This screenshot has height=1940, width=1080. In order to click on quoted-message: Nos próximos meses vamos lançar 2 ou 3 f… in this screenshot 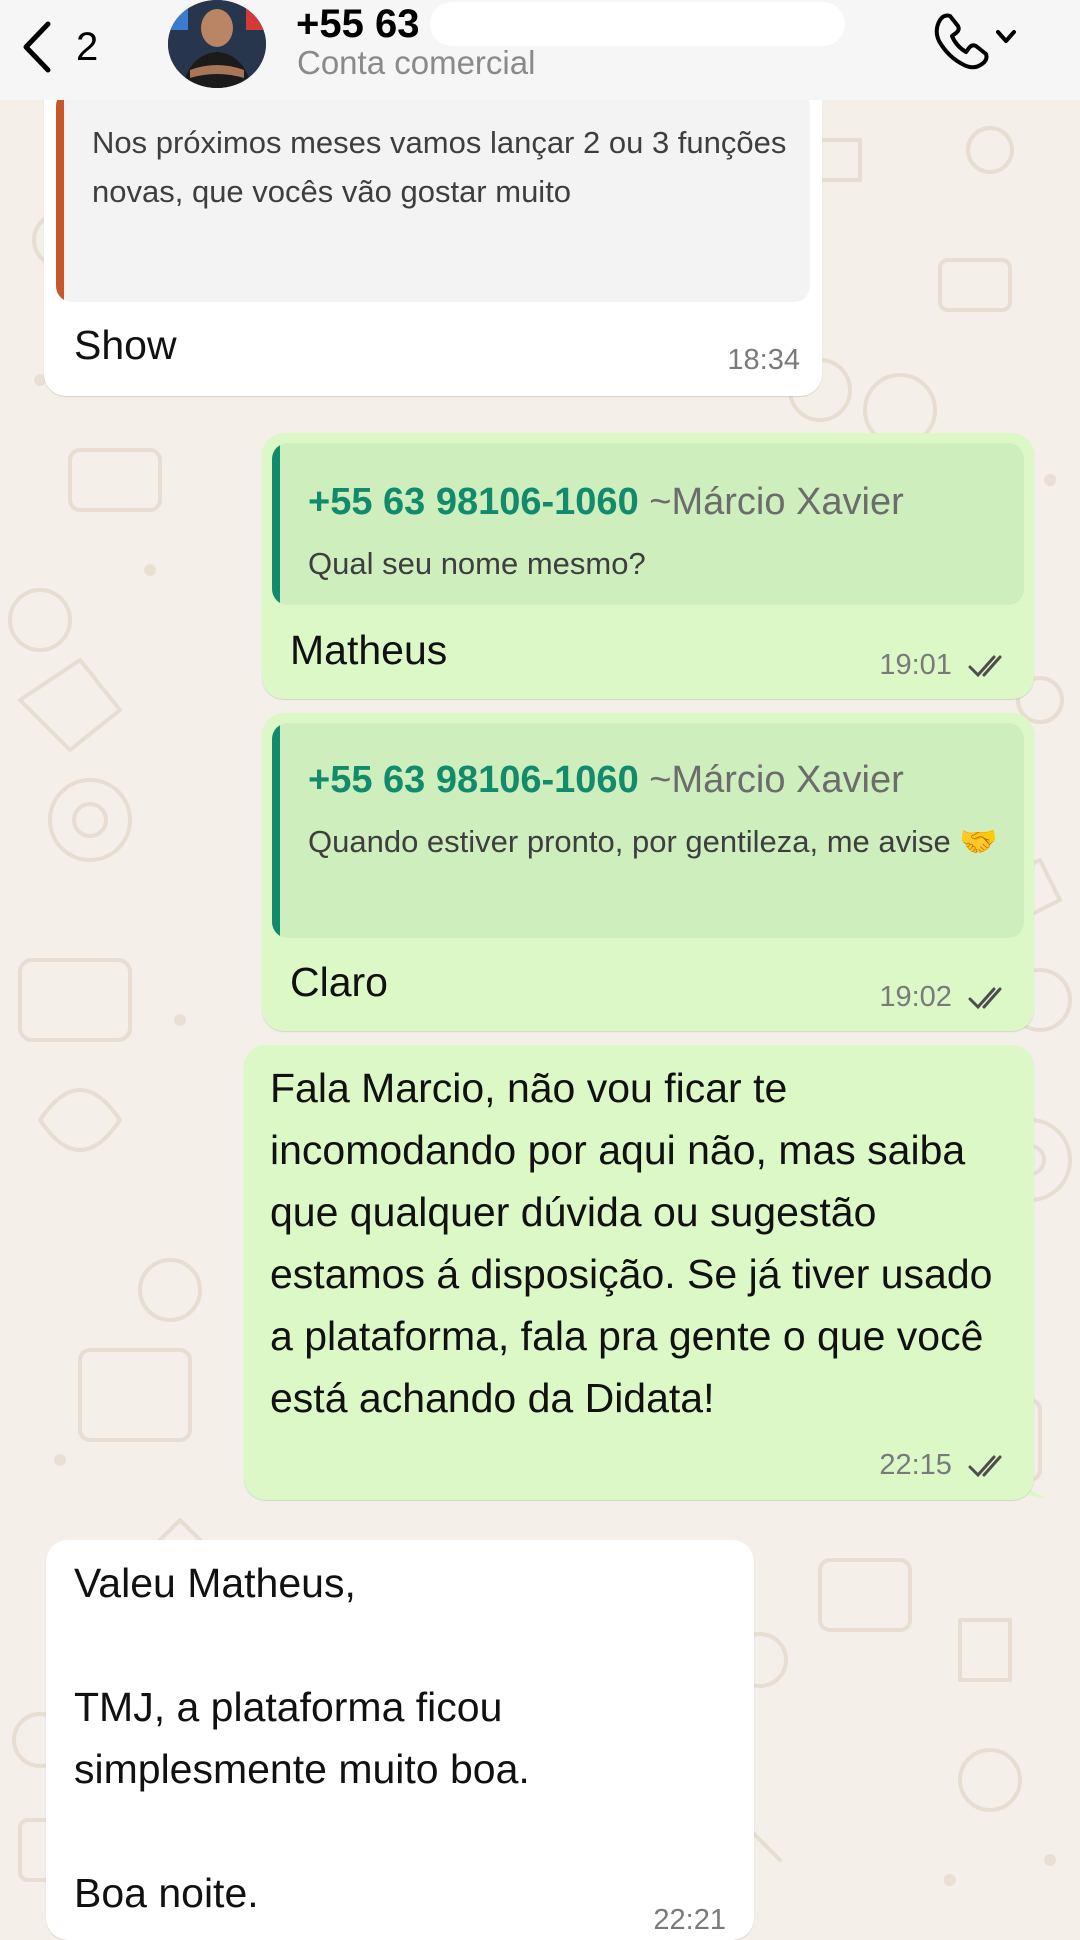, I will do `click(433, 196)`.